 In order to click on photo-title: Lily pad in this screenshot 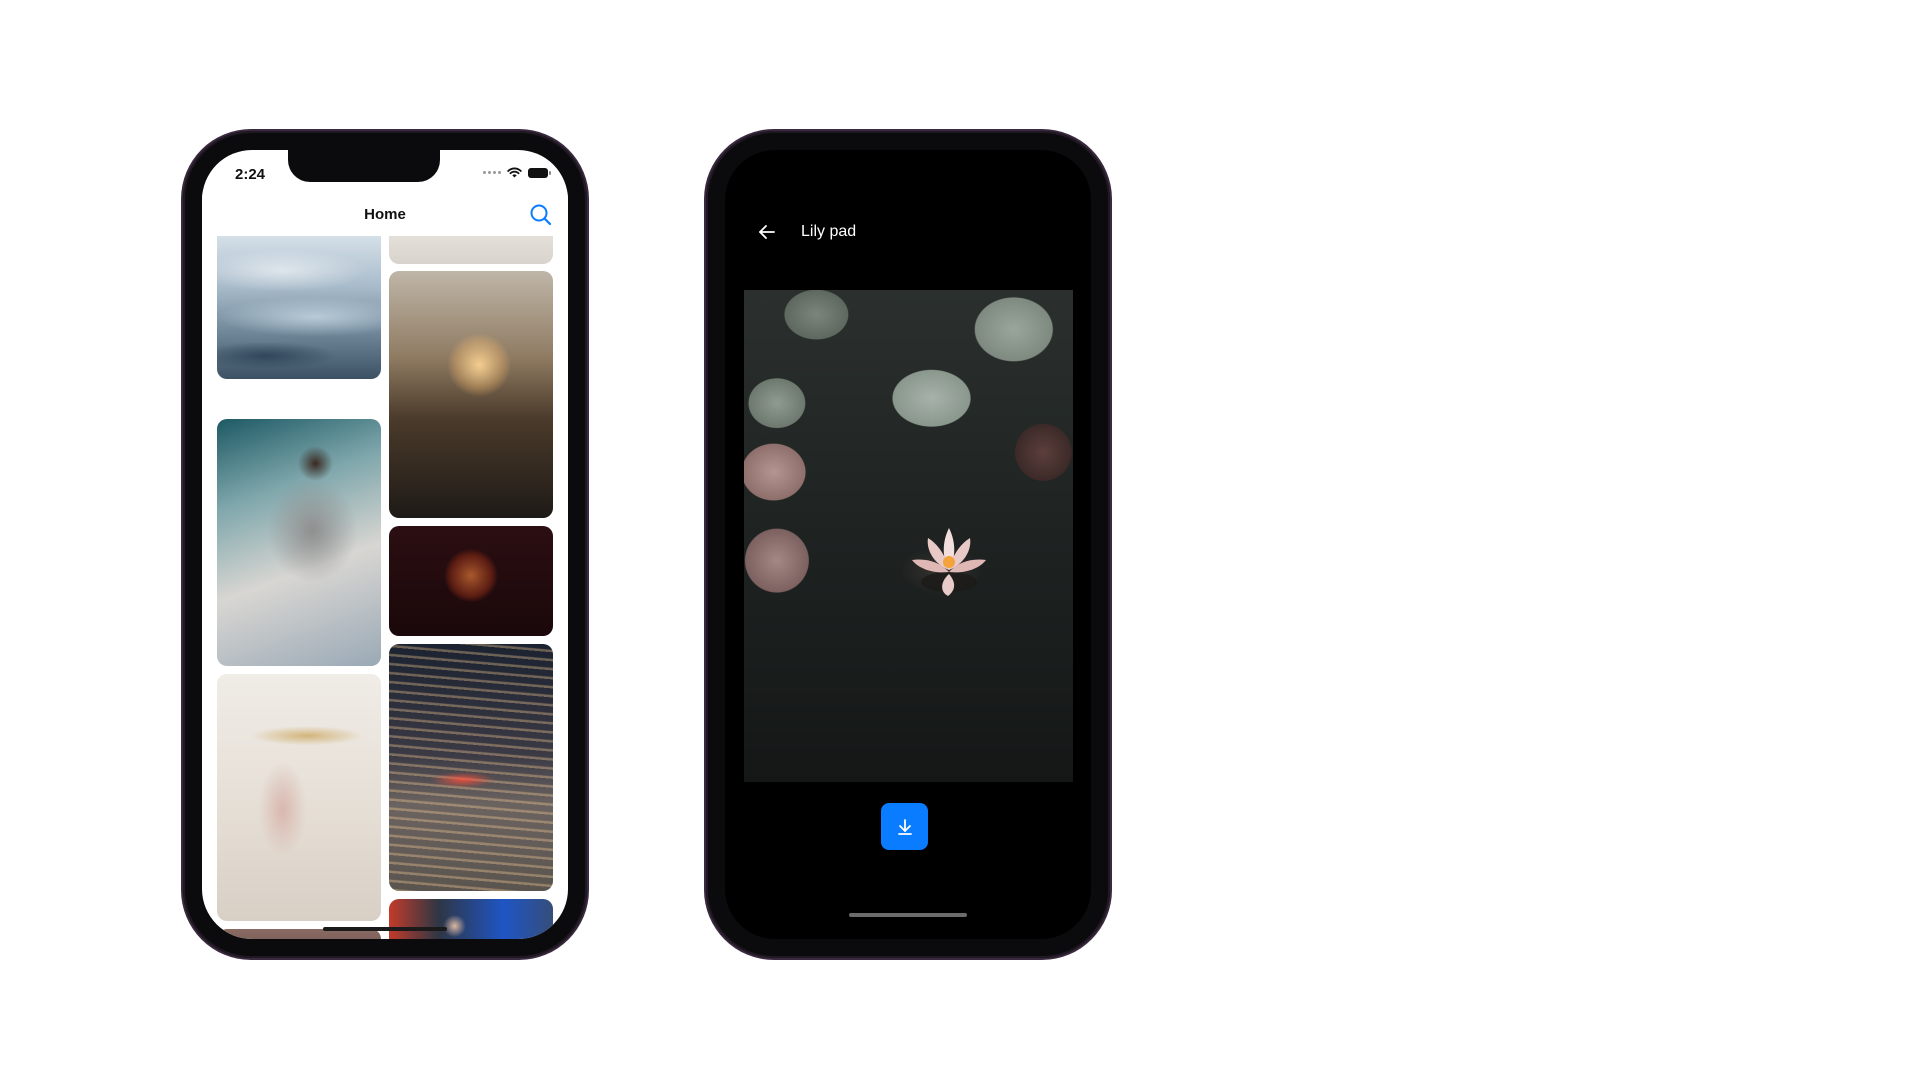, I will do `click(829, 231)`.